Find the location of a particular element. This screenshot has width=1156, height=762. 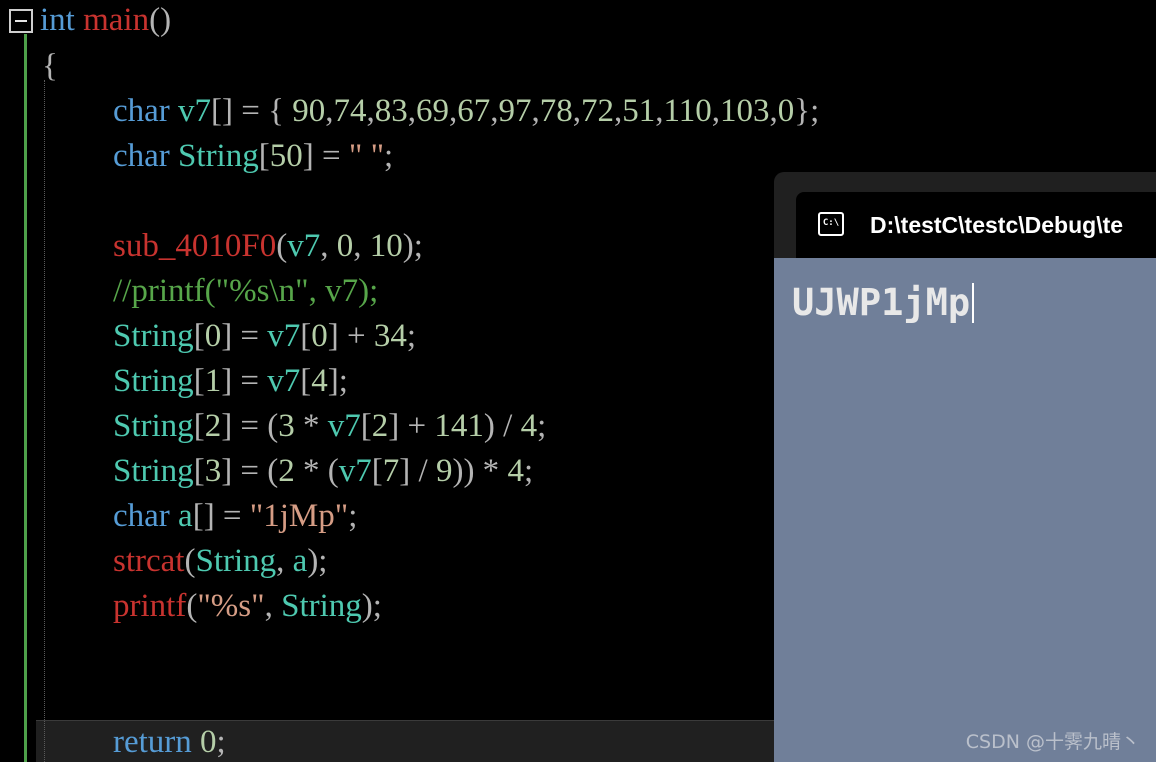

code-token: 90 is located at coordinates (309, 111).